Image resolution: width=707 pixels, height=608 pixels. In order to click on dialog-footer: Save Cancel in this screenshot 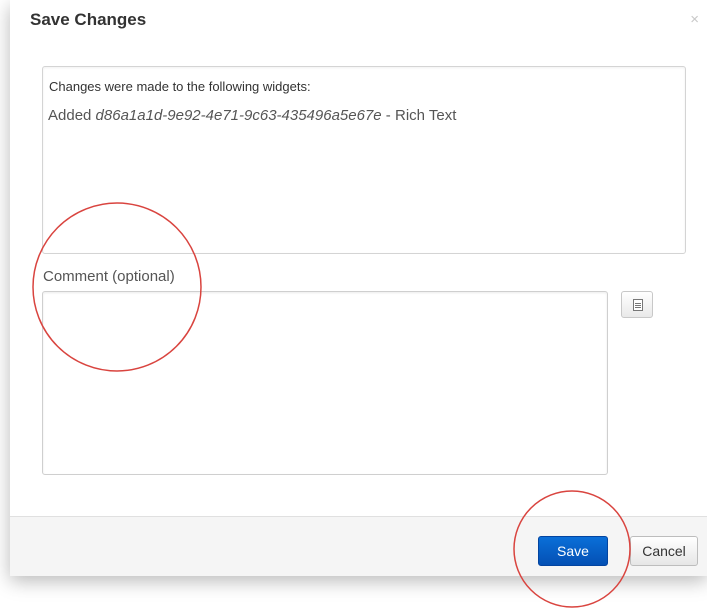, I will do `click(358, 546)`.